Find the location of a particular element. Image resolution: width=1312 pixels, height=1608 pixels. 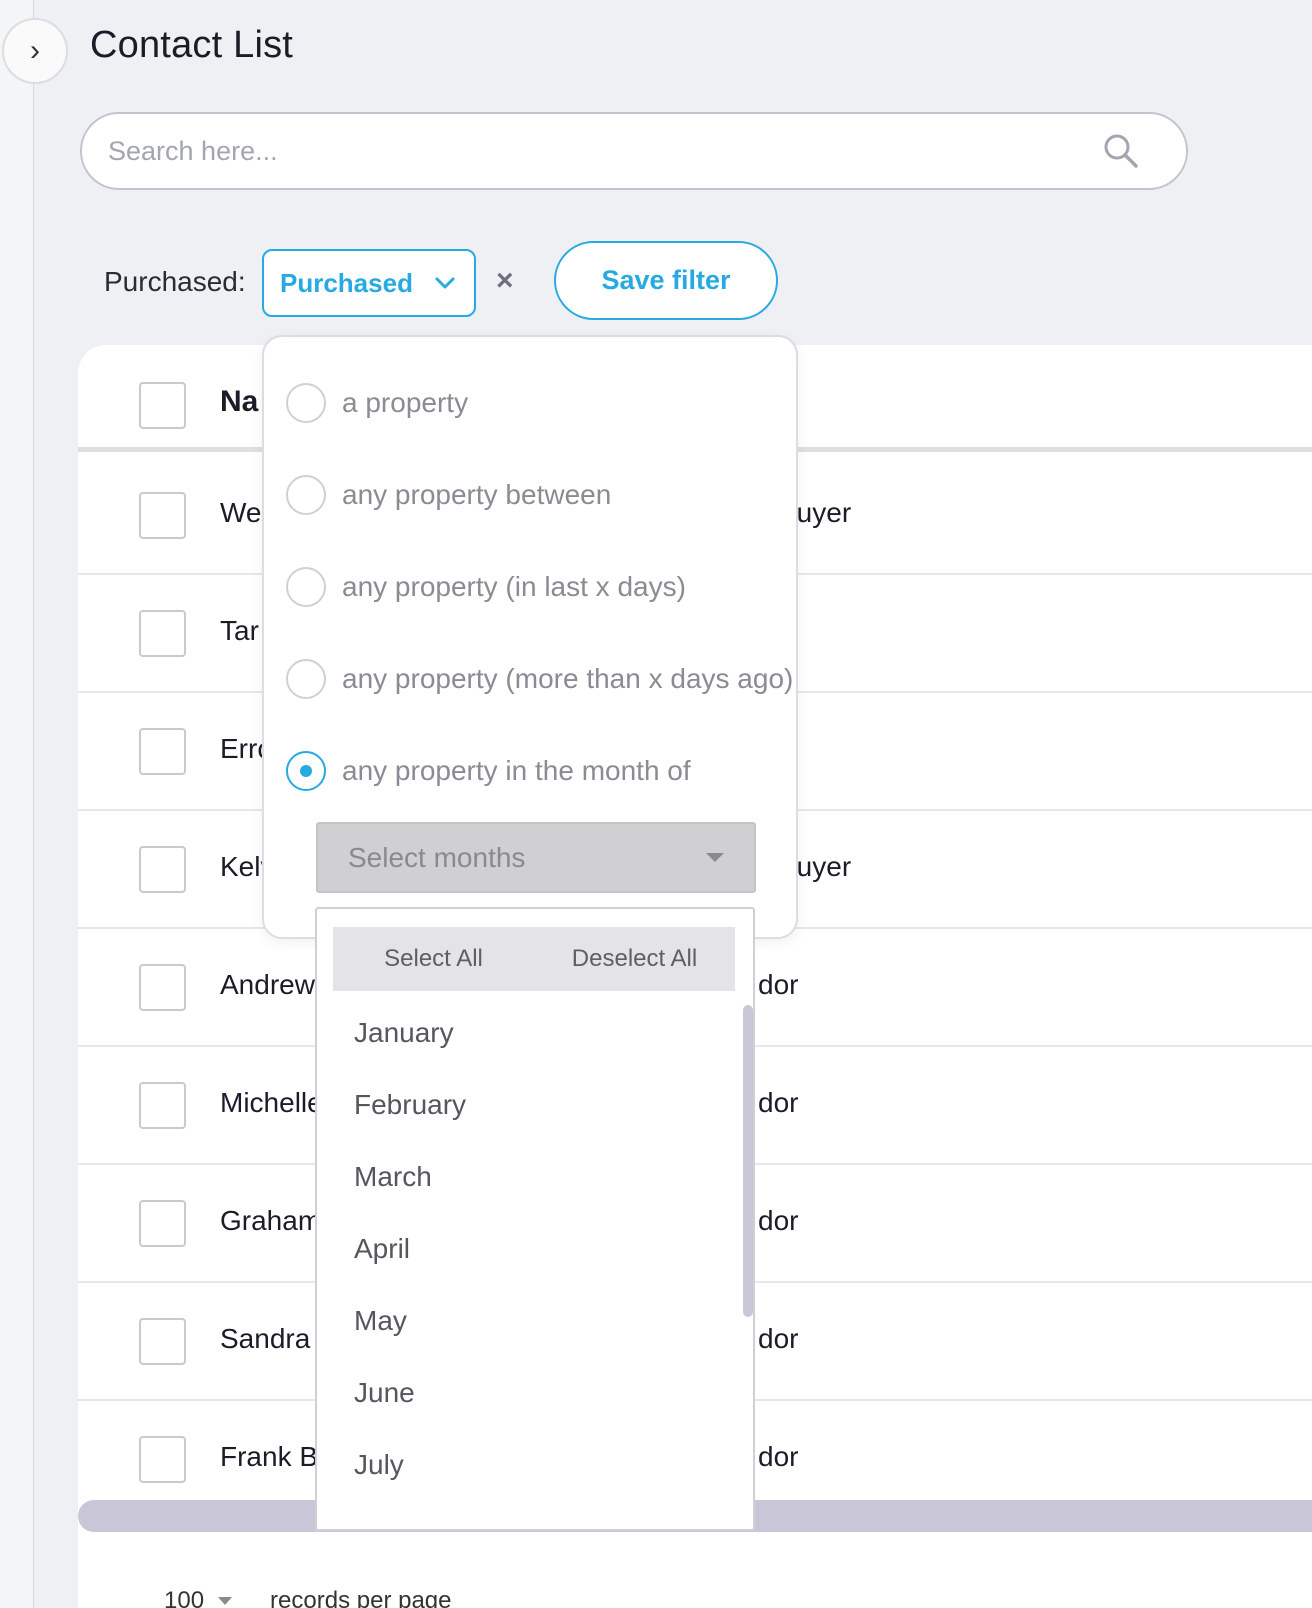

chevron-right-icon: › is located at coordinates (35, 50).